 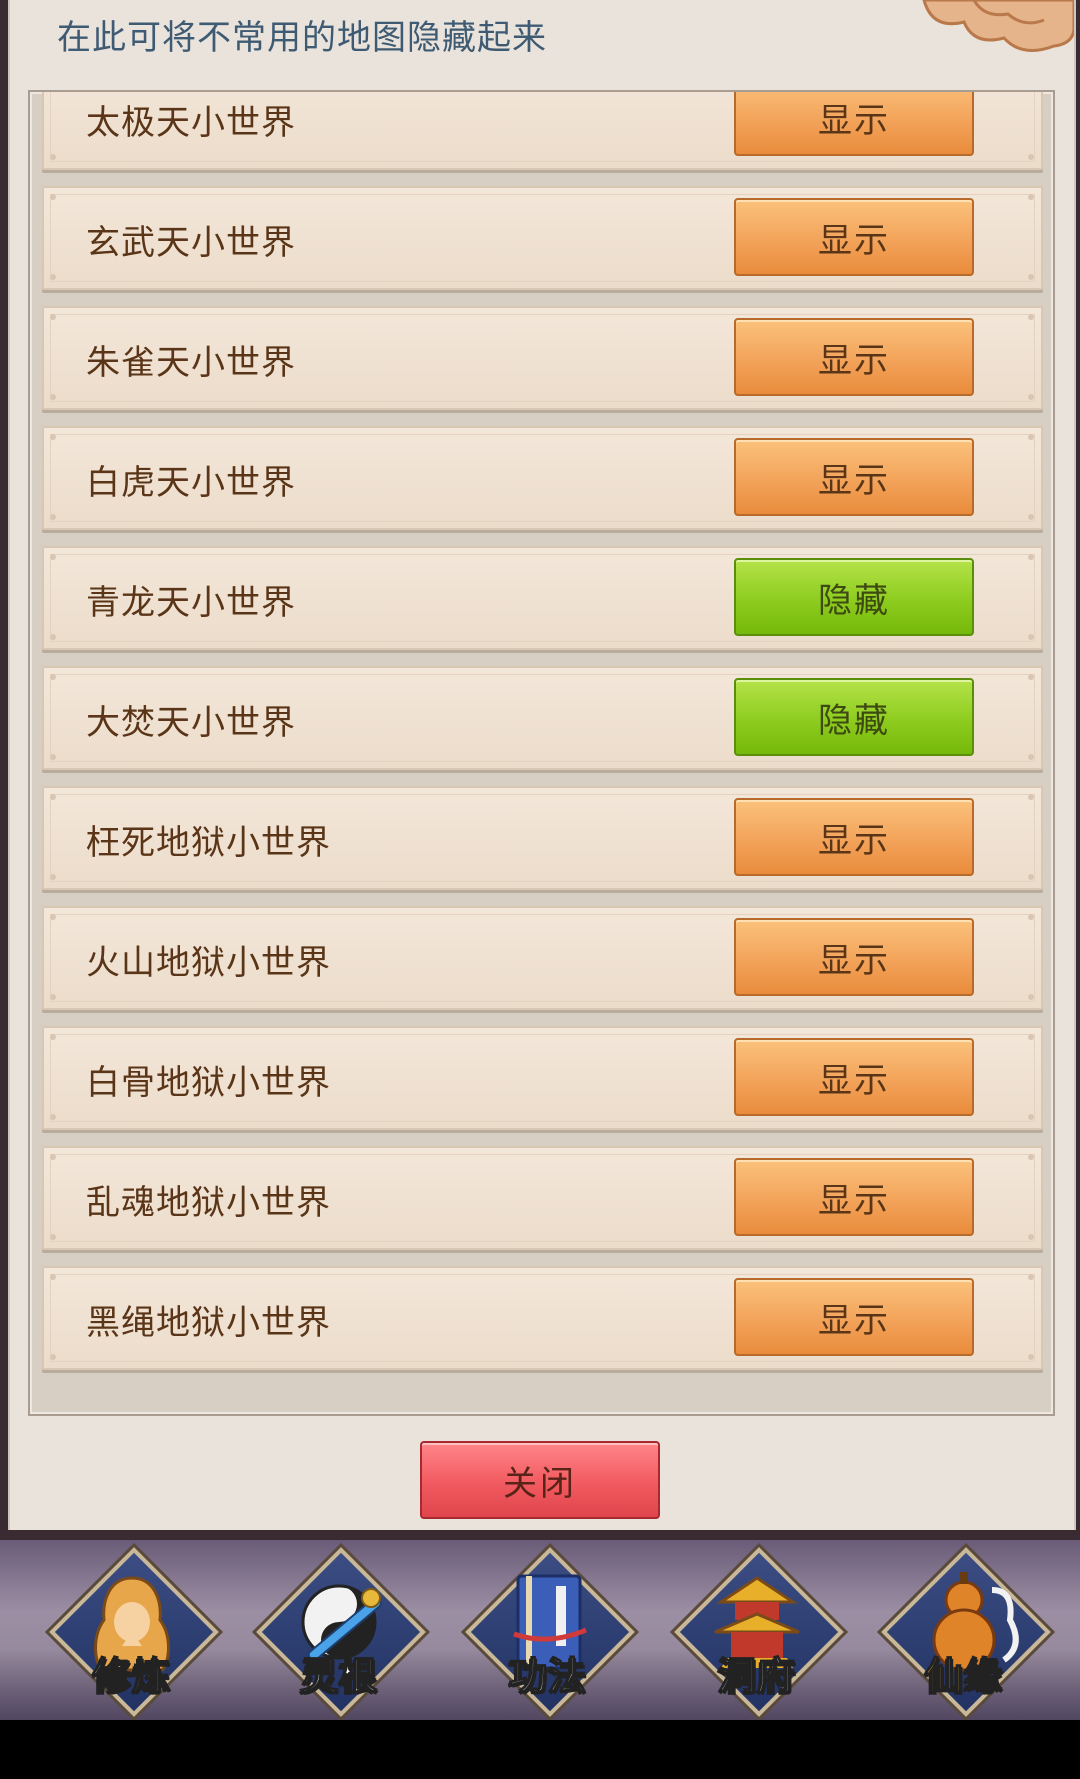 I want to click on map-name: 太极天小世界, so click(x=191, y=123).